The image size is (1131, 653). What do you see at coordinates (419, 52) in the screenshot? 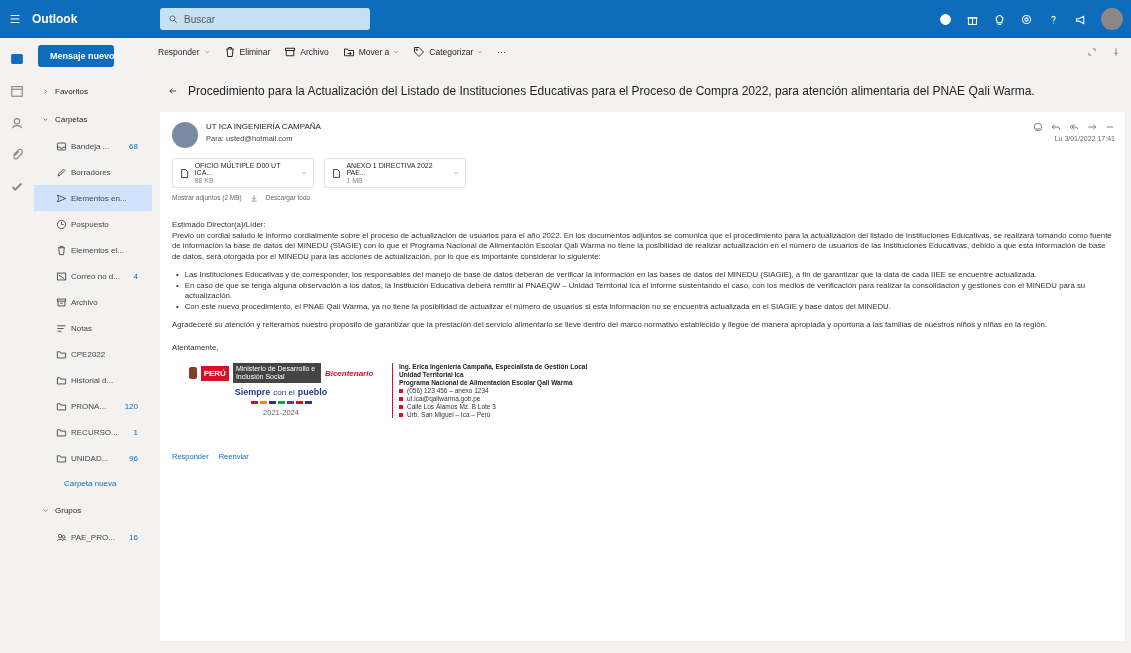
I see `tag-icon` at bounding box center [419, 52].